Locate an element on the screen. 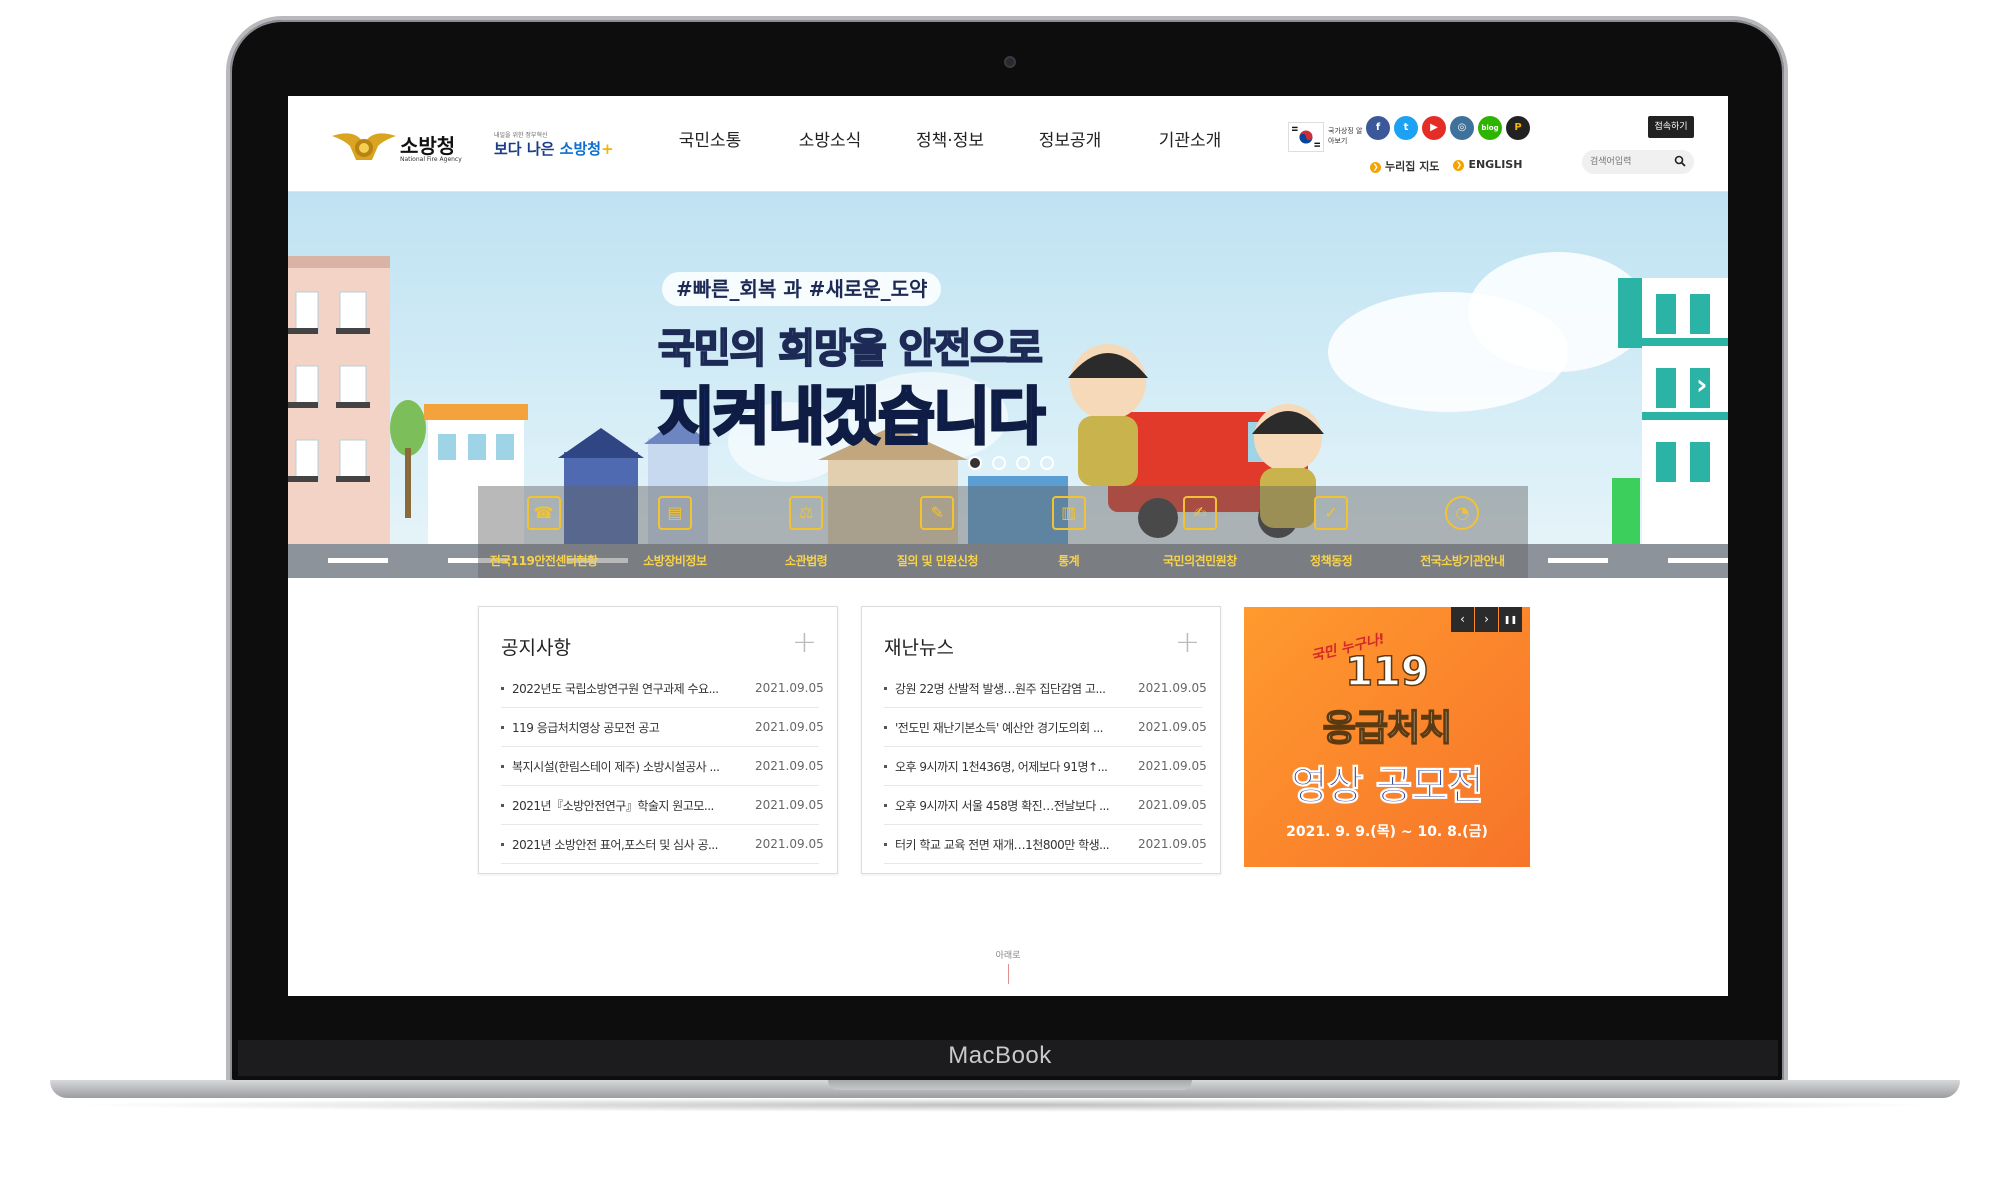 The image size is (2000, 1200). nav-item-policy: 정책·정보 is located at coordinates (950, 138).